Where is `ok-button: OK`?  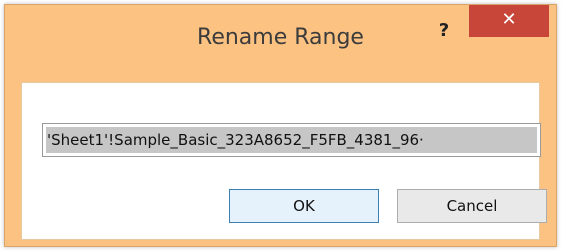 ok-button: OK is located at coordinates (304, 206).